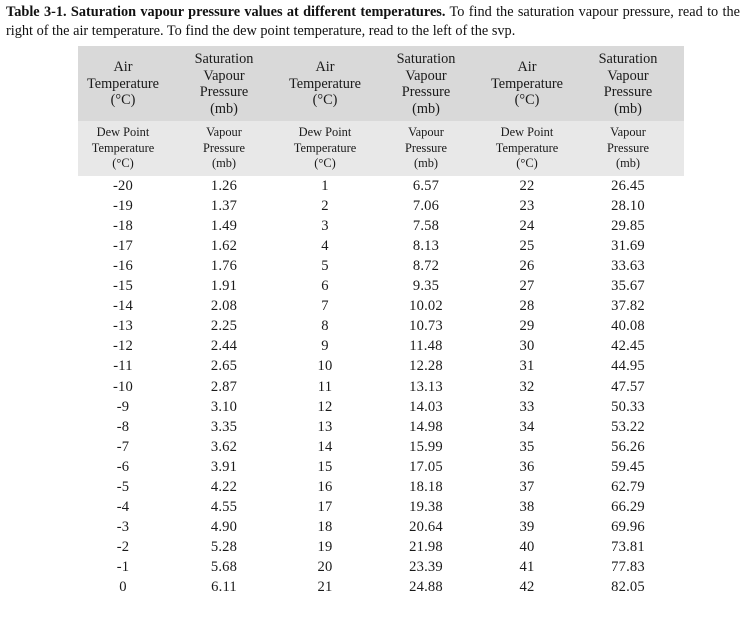 The width and height of the screenshot is (746, 622). What do you see at coordinates (527, 567) in the screenshot?
I see `temperature-cell: 41` at bounding box center [527, 567].